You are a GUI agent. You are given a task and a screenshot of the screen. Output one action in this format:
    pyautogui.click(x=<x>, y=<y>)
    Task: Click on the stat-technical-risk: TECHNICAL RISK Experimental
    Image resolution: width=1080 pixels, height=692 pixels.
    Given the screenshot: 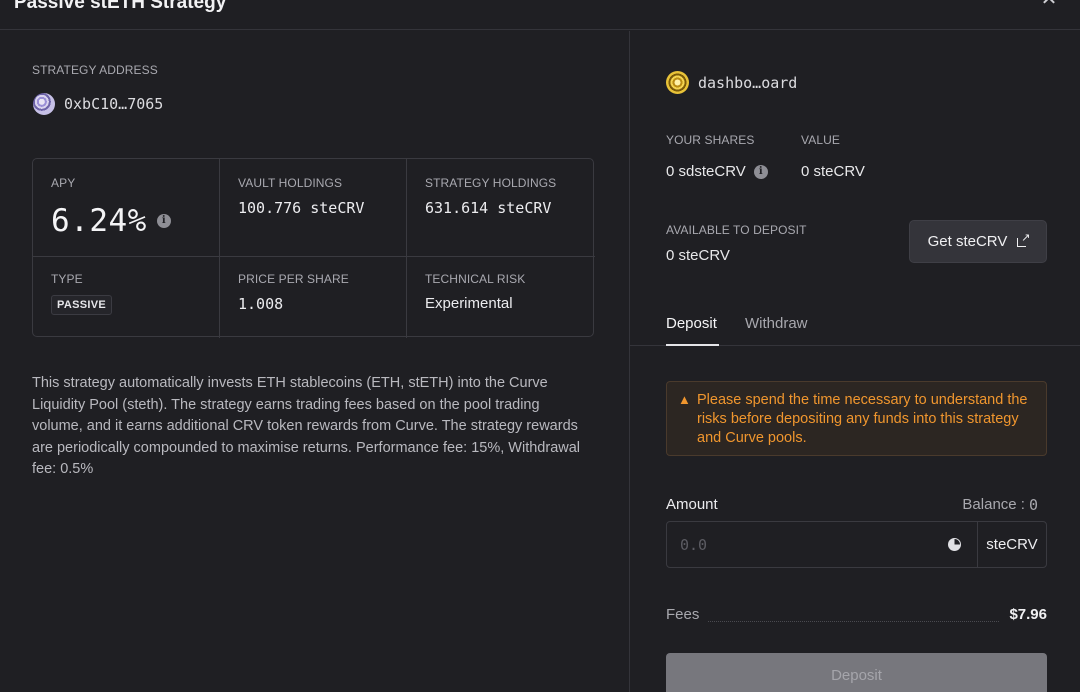 What is the action you would take?
    pyautogui.click(x=501, y=297)
    